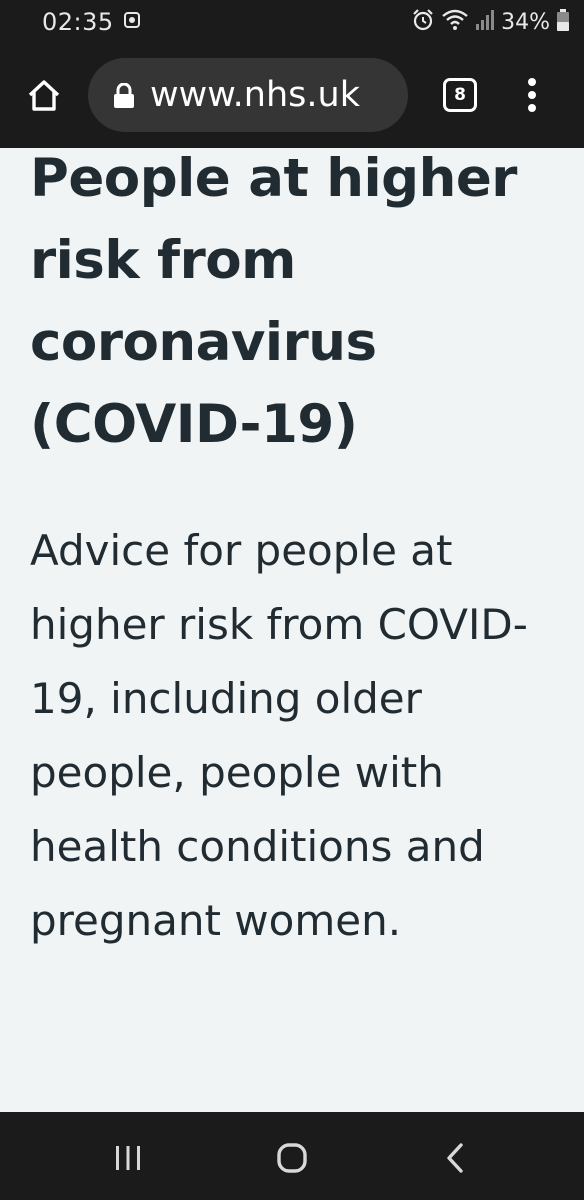 This screenshot has height=1200, width=584. I want to click on notification-icon, so click(132, 20).